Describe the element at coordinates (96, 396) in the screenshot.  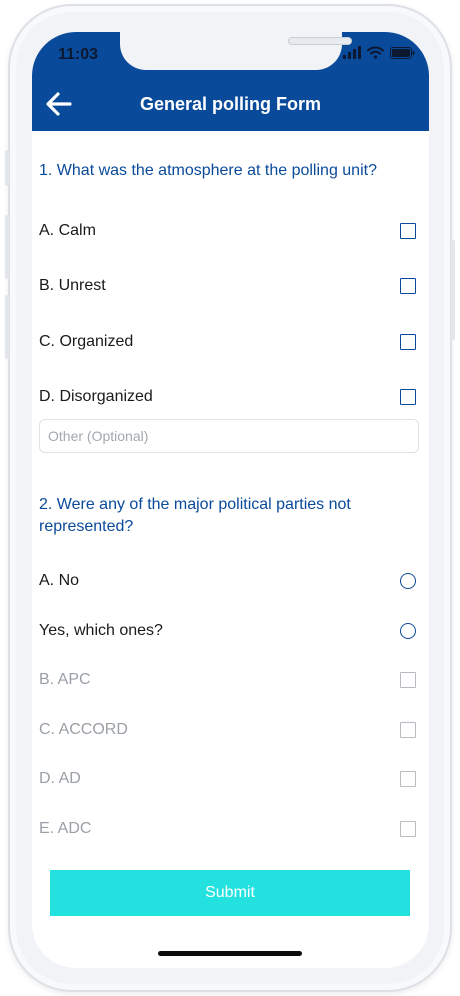
I see `option-label: D. Disorganized` at that location.